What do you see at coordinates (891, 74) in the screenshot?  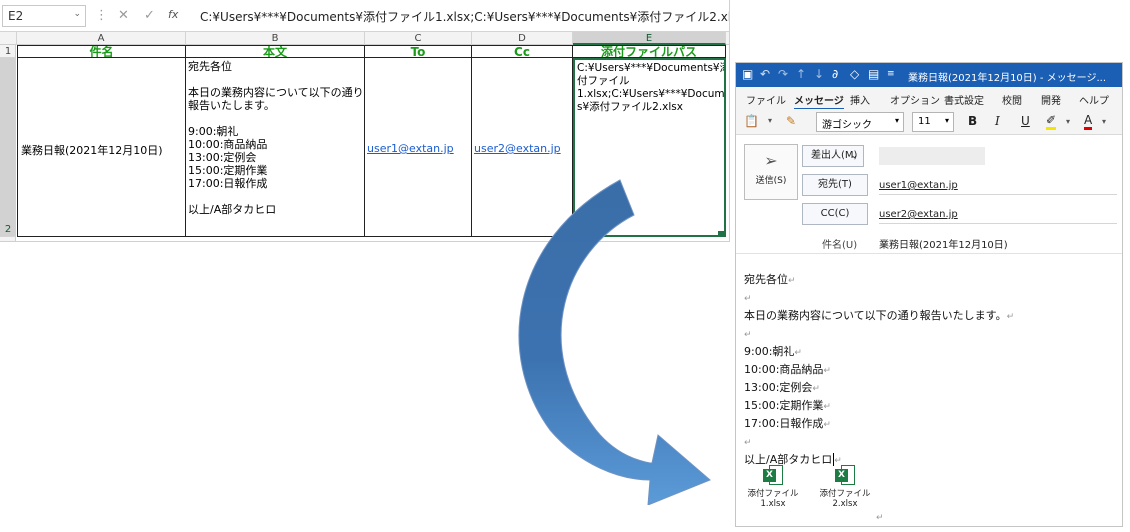 I see `customize-toolbar-icon: ≡` at bounding box center [891, 74].